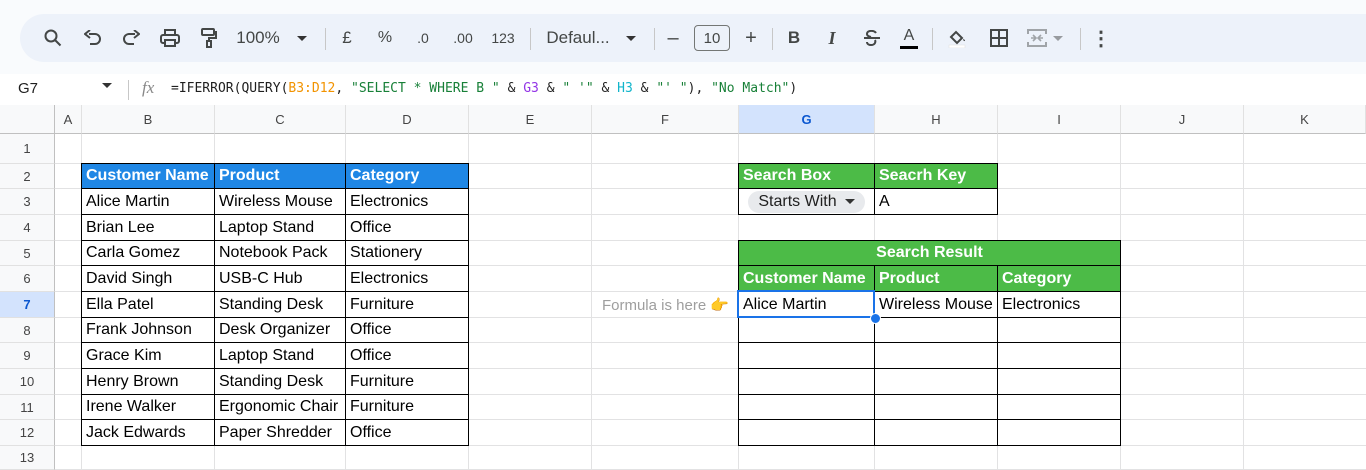 The width and height of the screenshot is (1366, 470). Describe the element at coordinates (832, 38) in the screenshot. I see `italic-button: I` at that location.